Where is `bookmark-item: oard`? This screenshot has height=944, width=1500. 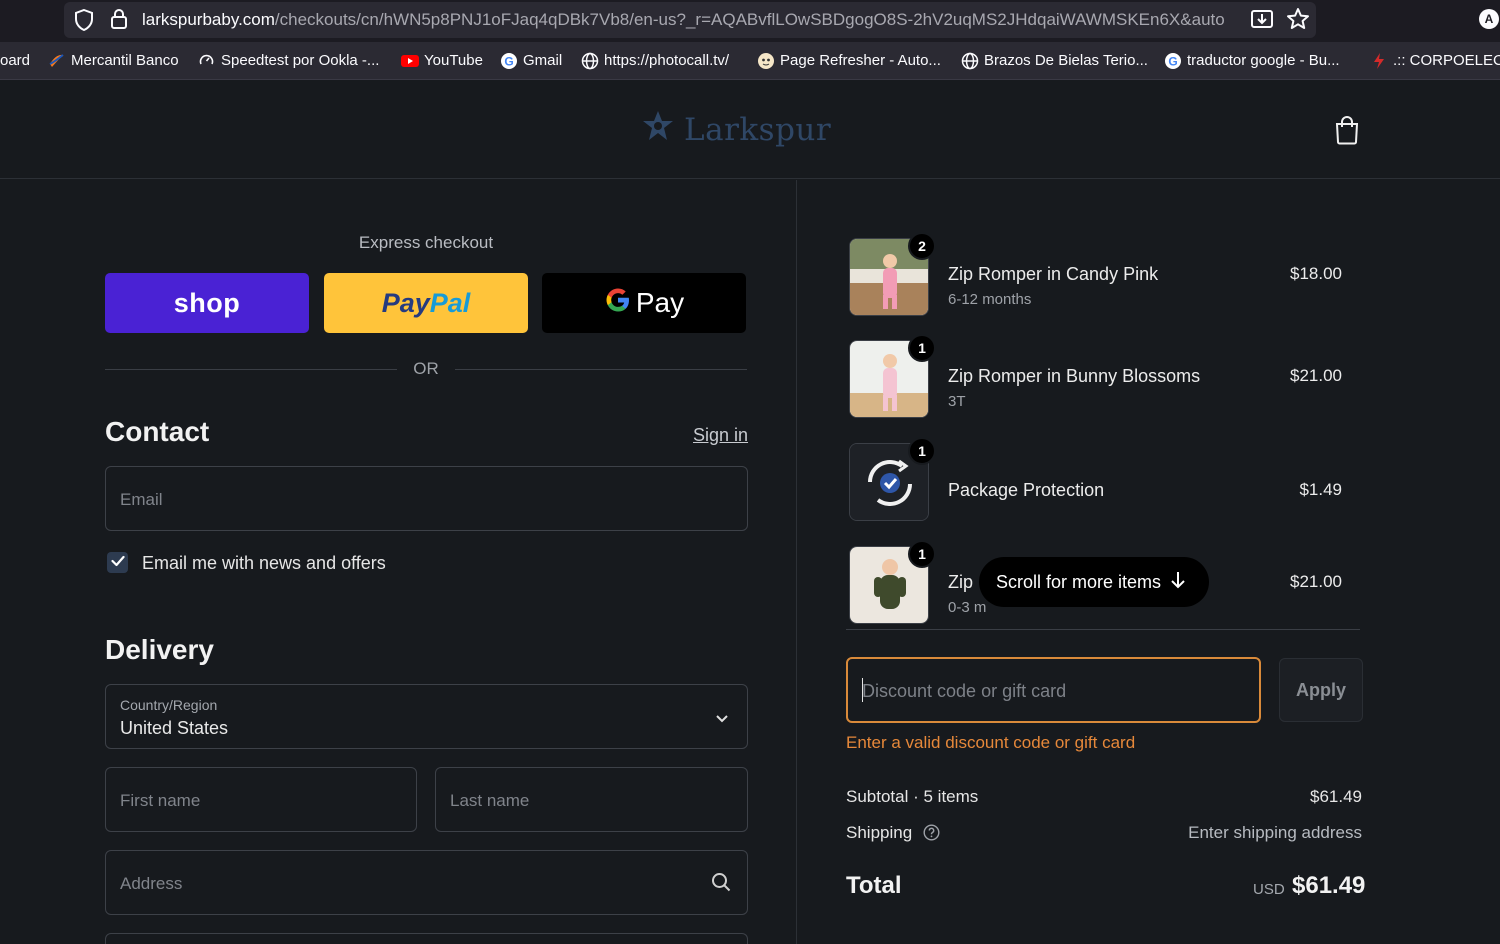 bookmark-item: oard is located at coordinates (15, 60).